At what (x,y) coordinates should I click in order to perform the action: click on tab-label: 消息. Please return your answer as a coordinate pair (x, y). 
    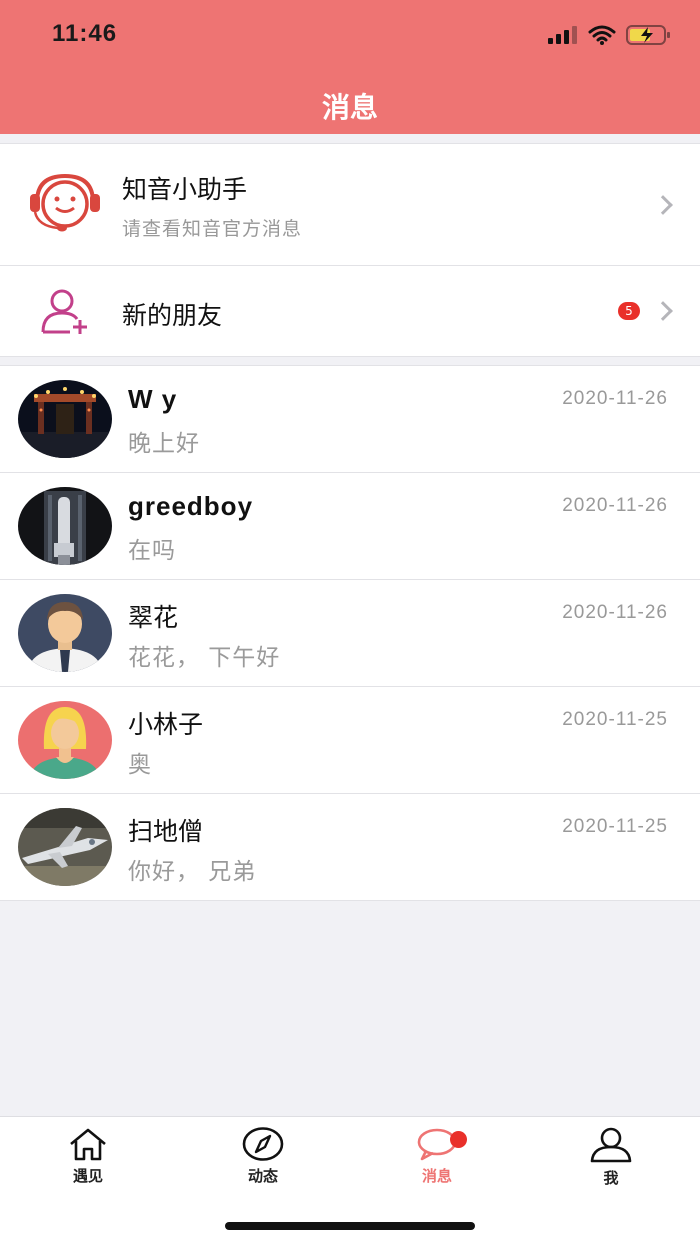
    Looking at the image, I should click on (436, 1176).